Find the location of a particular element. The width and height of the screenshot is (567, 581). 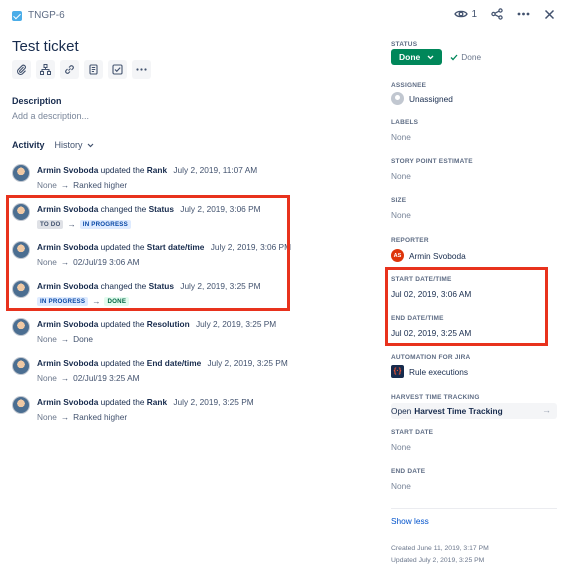

watch-button: 1 is located at coordinates (465, 14).